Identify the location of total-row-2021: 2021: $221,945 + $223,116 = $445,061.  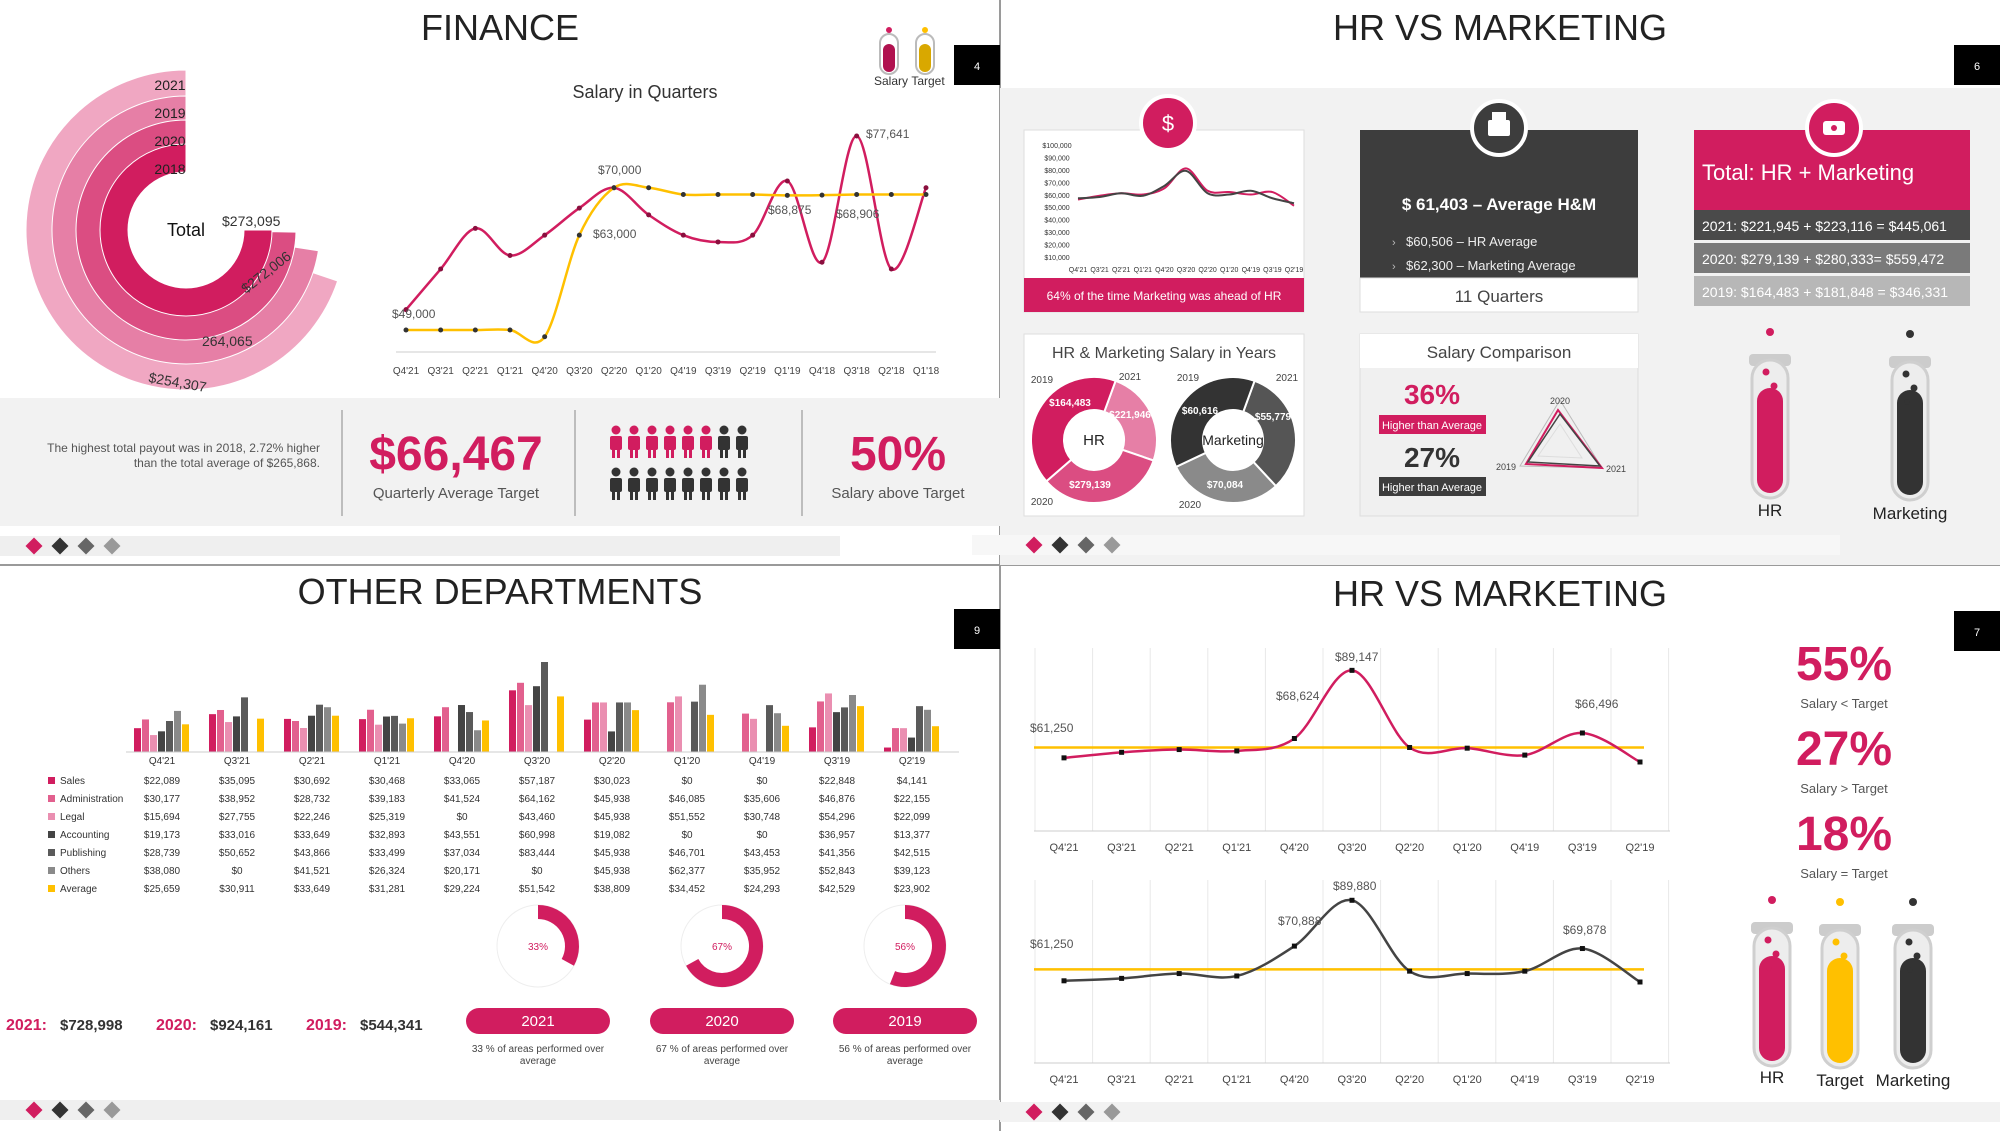
(1824, 226).